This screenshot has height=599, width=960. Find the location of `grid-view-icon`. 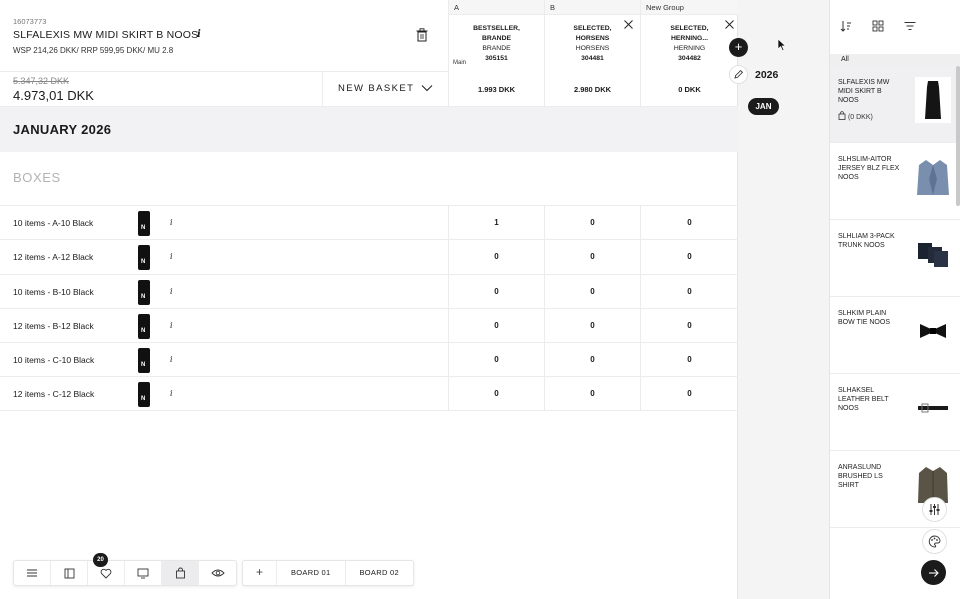

grid-view-icon is located at coordinates (878, 26).